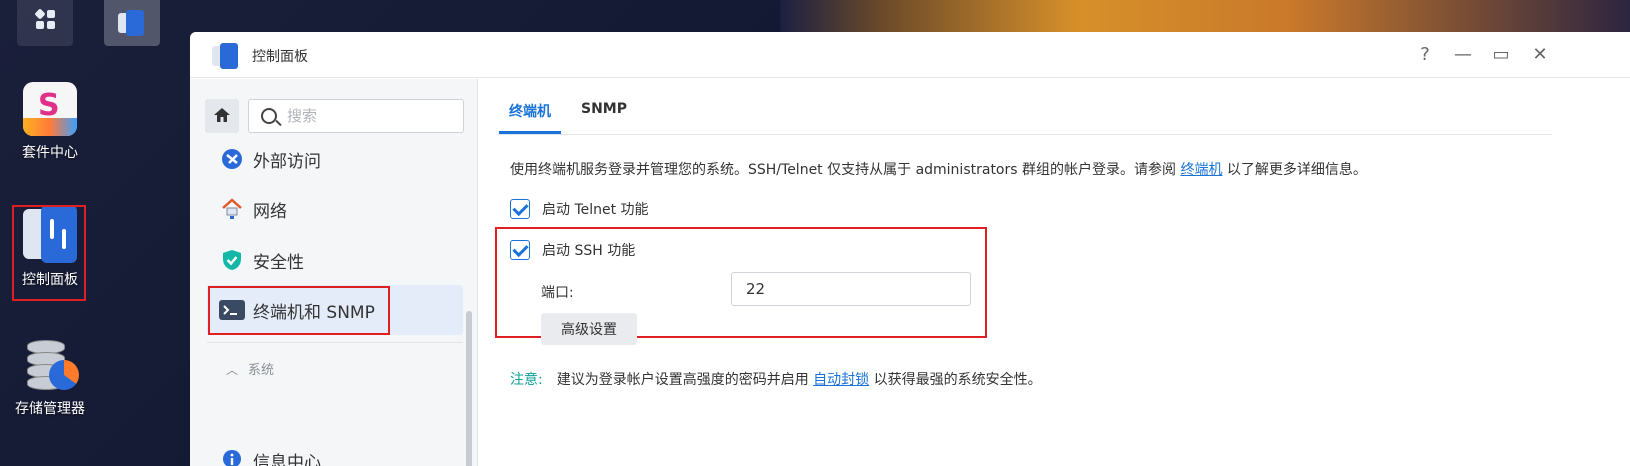  I want to click on search-field, so click(356, 116).